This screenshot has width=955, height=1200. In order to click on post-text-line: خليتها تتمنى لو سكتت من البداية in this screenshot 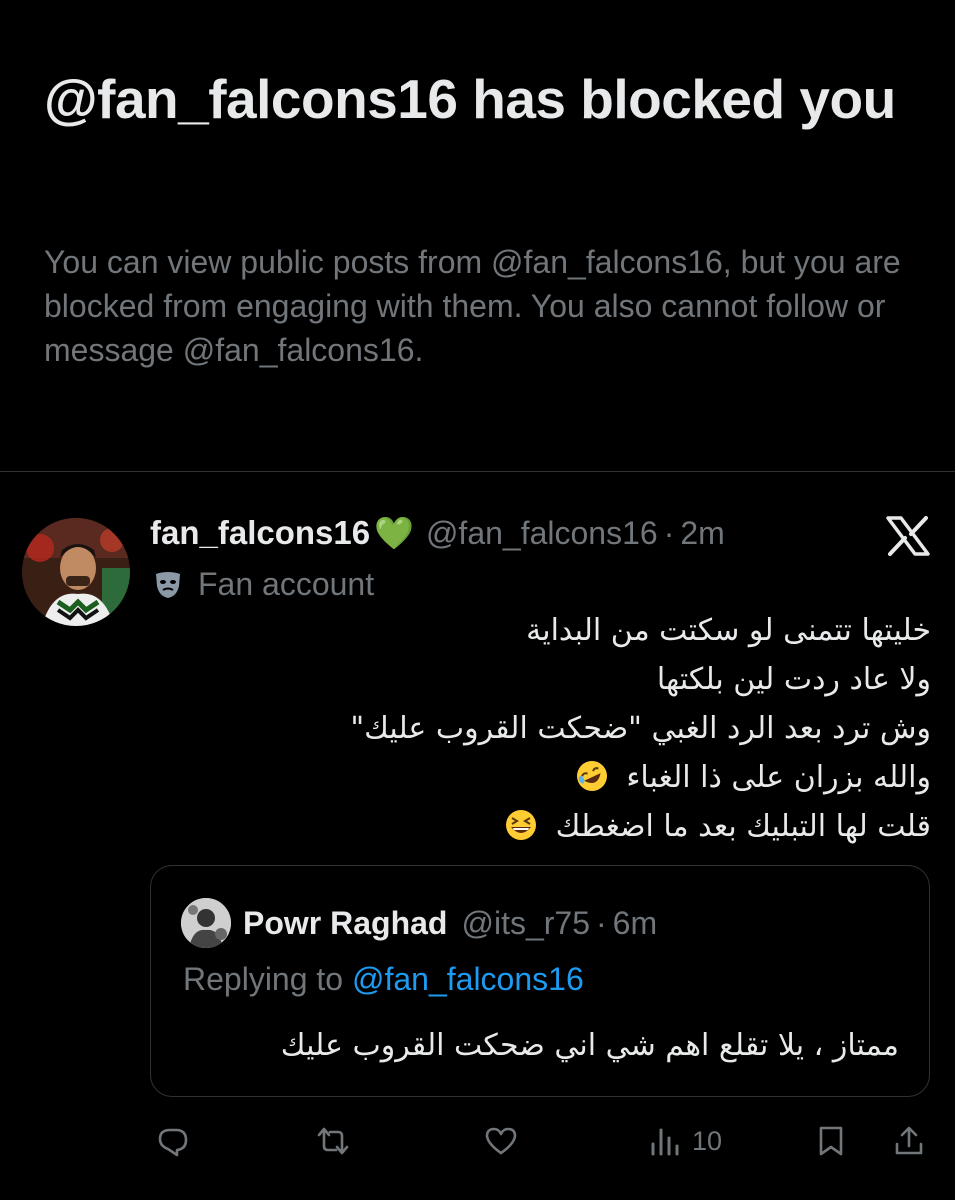, I will do `click(728, 630)`.